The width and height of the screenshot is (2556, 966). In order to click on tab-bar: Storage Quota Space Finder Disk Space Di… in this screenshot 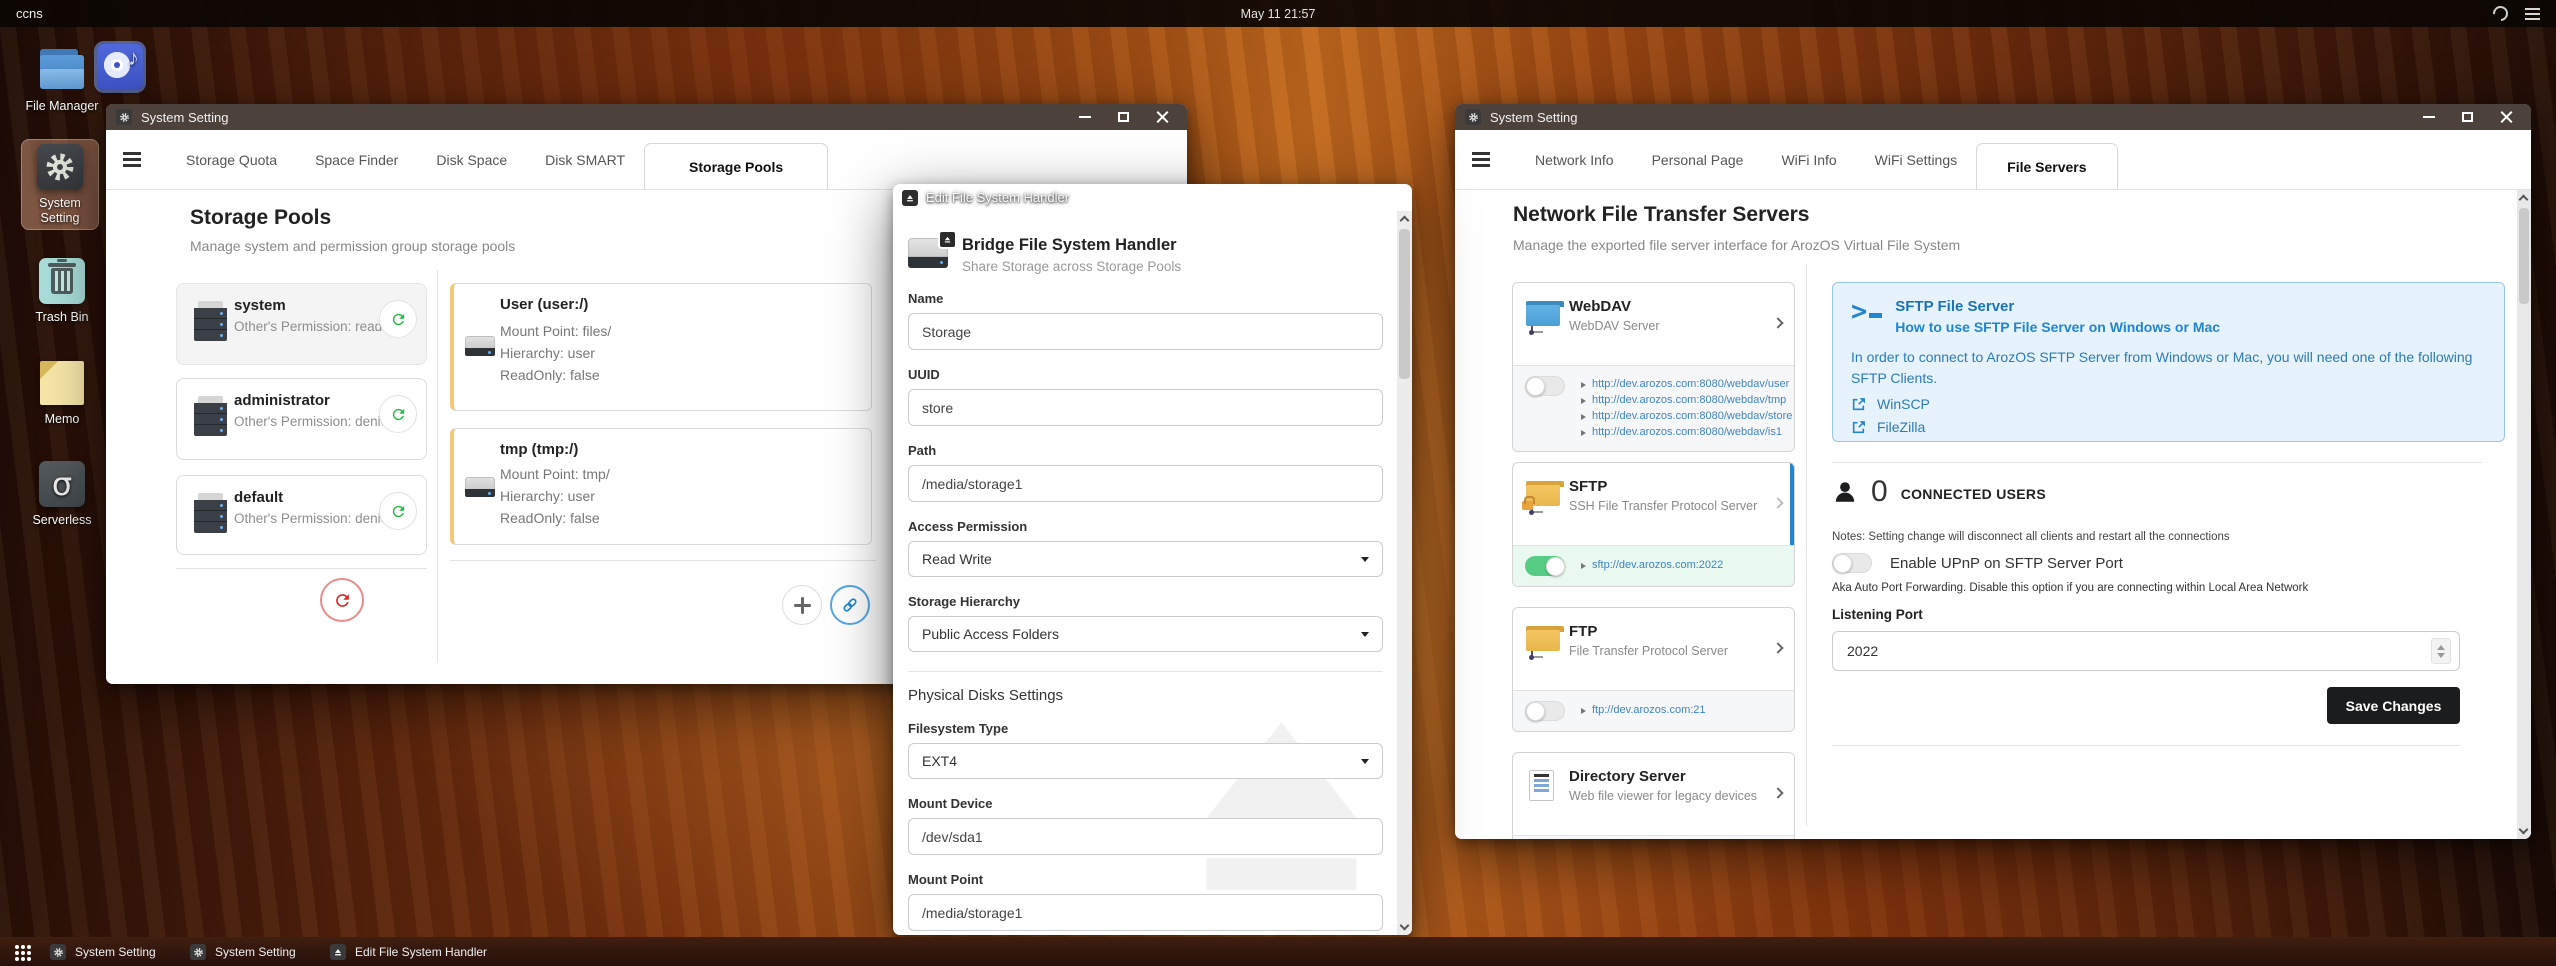, I will do `click(646, 160)`.